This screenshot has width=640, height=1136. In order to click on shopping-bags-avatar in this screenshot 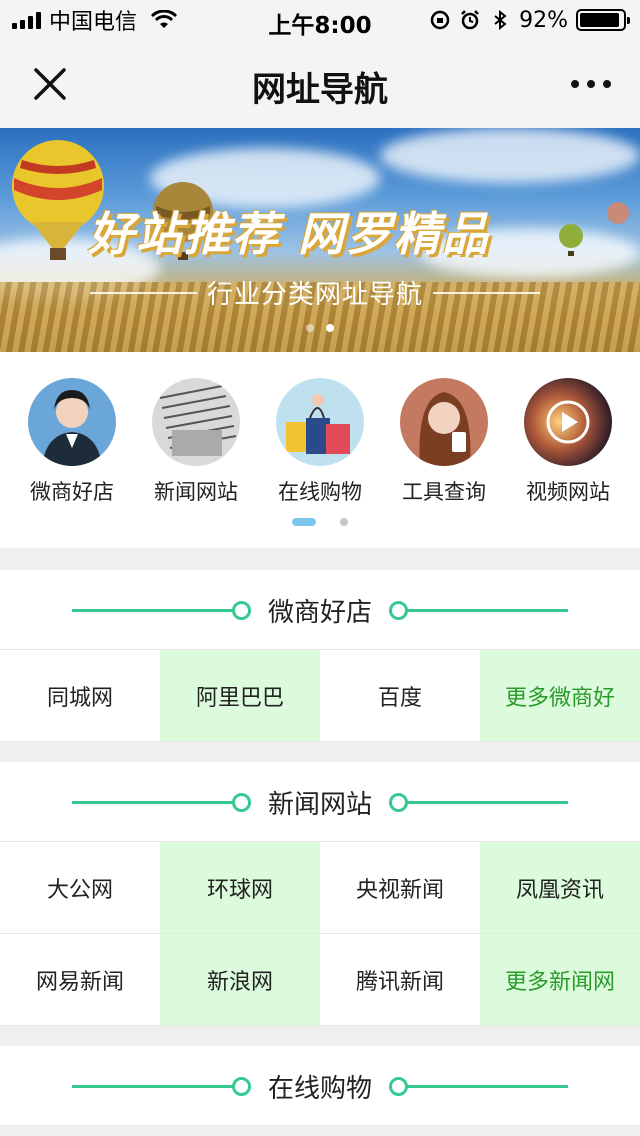, I will do `click(320, 422)`.